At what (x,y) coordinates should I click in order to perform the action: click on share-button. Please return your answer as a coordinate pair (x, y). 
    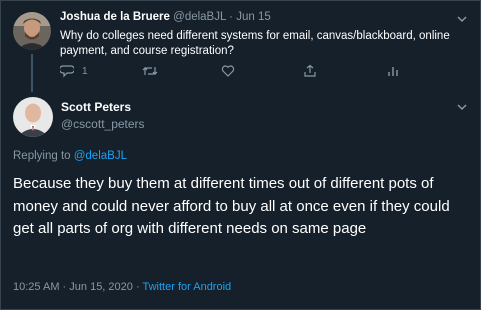
    Looking at the image, I should click on (310, 71).